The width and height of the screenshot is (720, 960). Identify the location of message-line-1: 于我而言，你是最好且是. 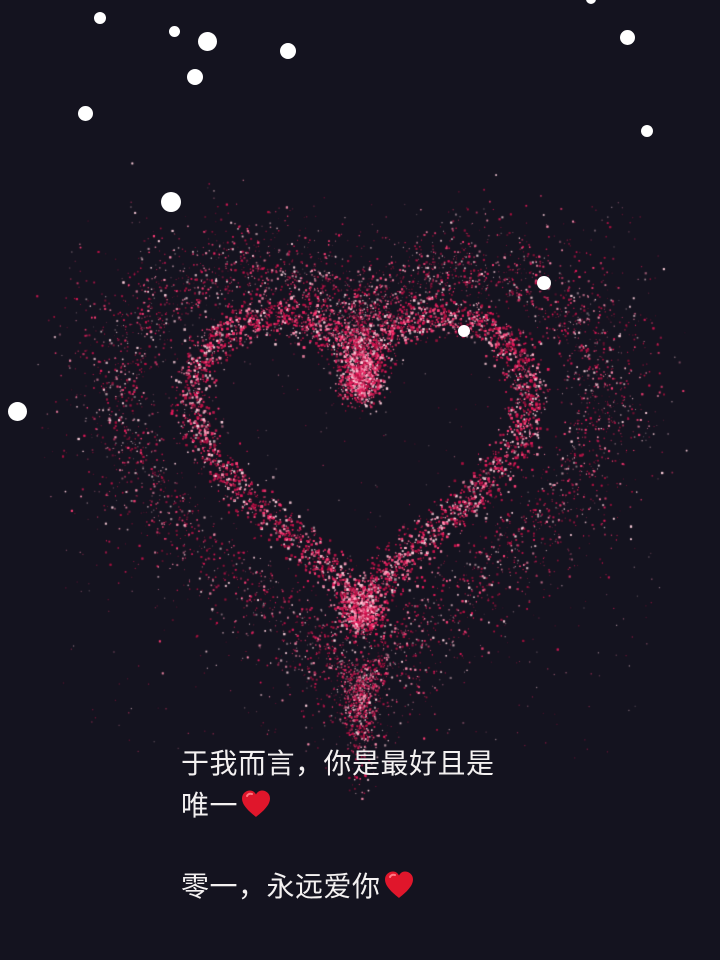
(338, 764).